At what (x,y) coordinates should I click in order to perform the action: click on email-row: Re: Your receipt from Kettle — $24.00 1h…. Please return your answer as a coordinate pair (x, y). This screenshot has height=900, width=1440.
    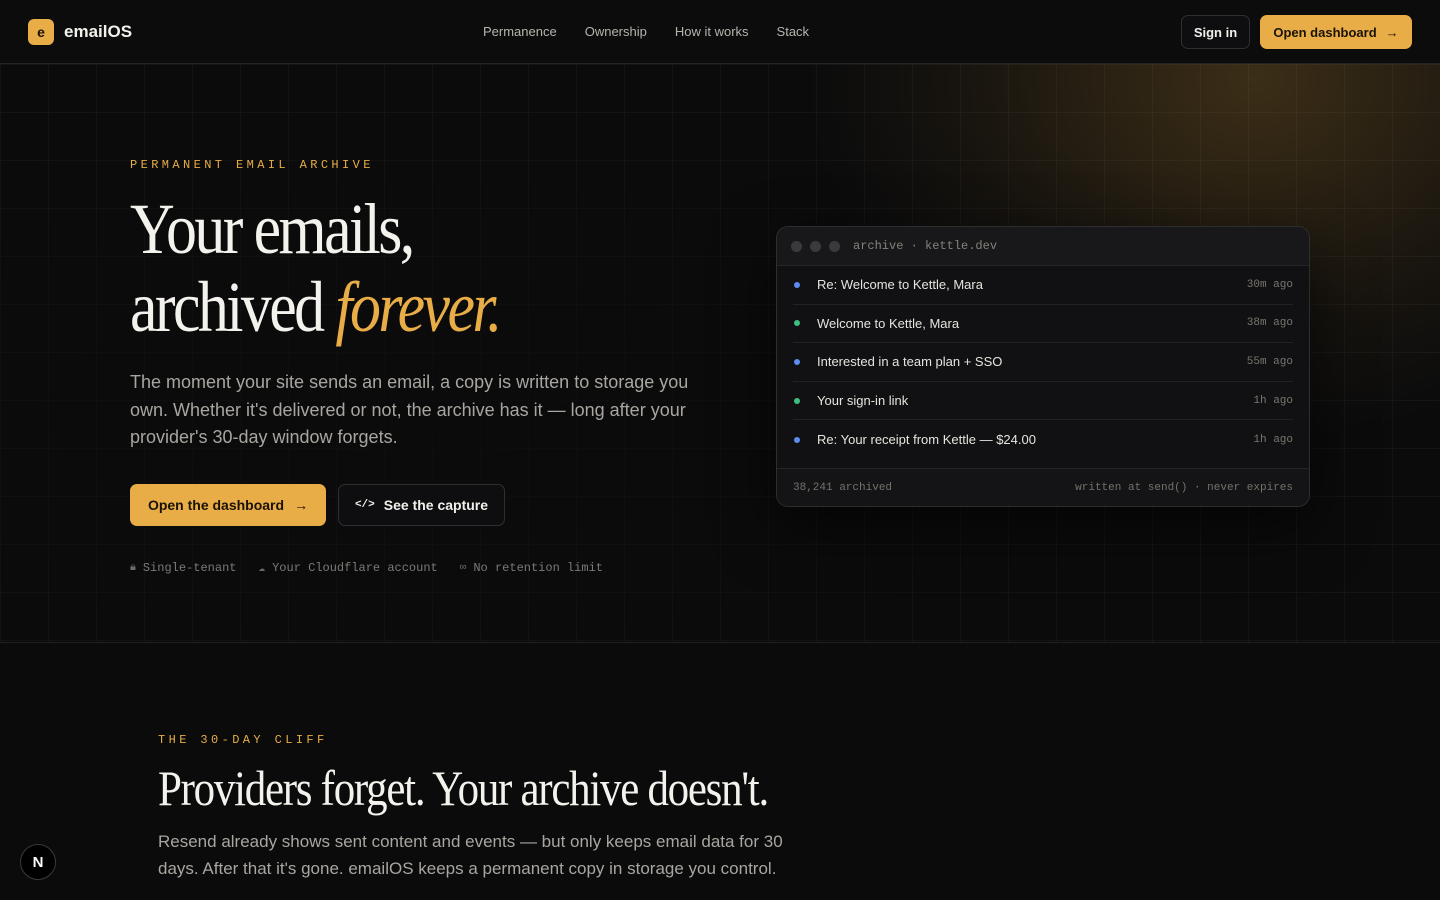
    Looking at the image, I should click on (1043, 439).